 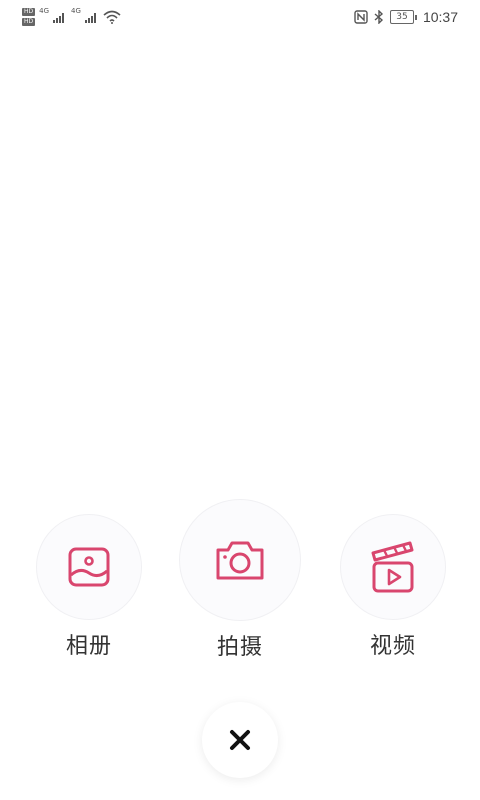 I want to click on camera-circle, so click(x=240, y=560).